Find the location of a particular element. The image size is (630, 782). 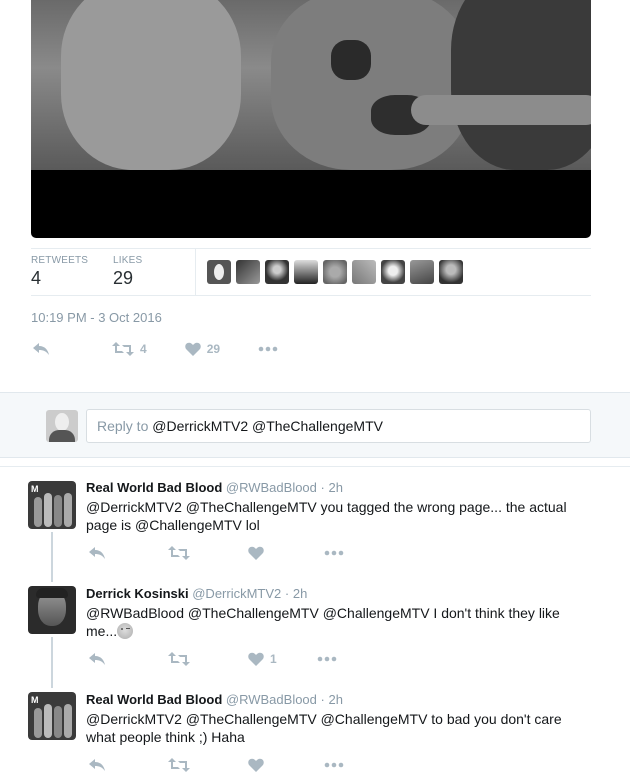

figure-right is located at coordinates (521, 85).